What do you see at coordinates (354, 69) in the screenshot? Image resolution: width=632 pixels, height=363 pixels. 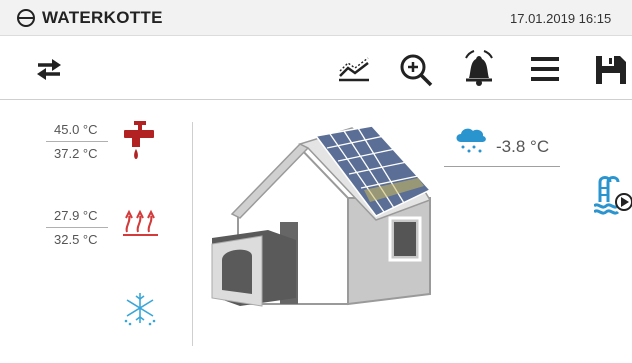 I see `chart-icon` at bounding box center [354, 69].